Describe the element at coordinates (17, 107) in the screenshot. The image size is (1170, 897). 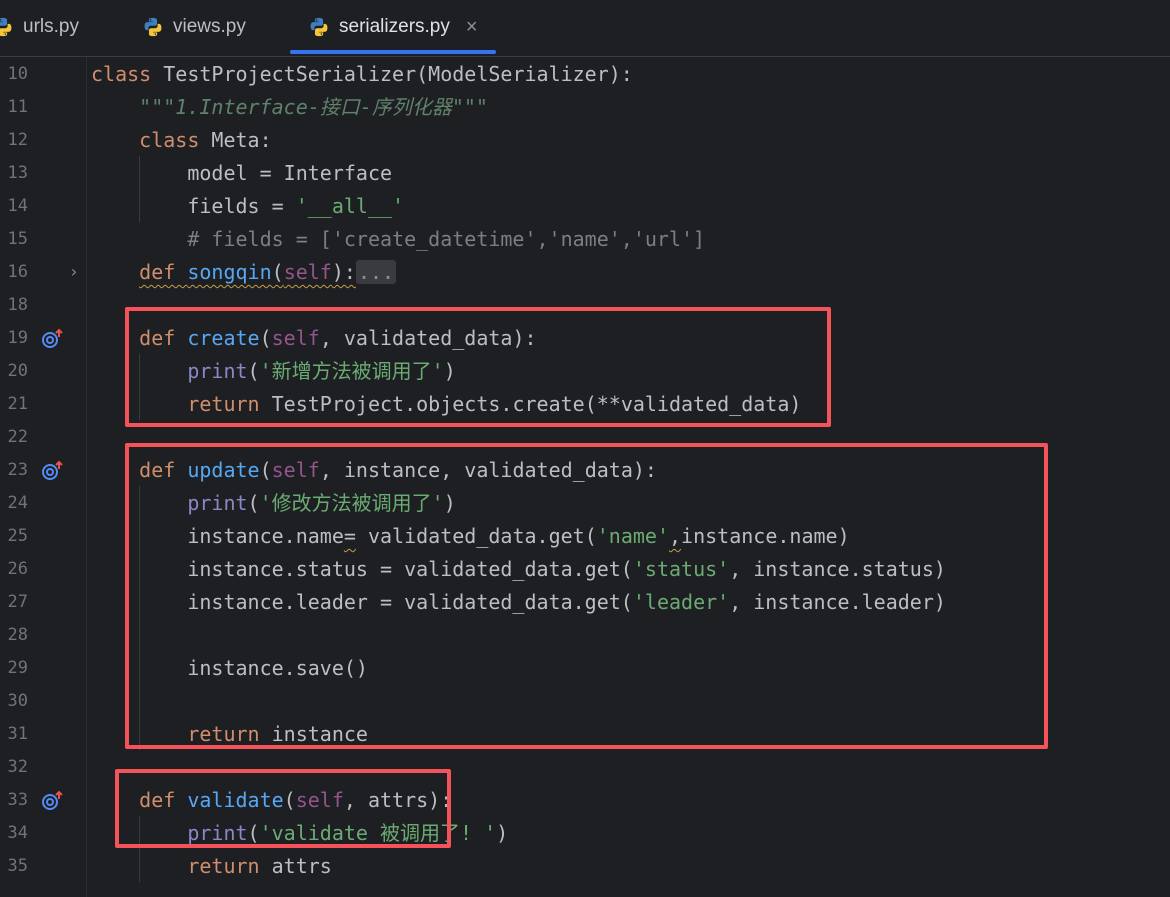
I see `line-number: 11` at that location.